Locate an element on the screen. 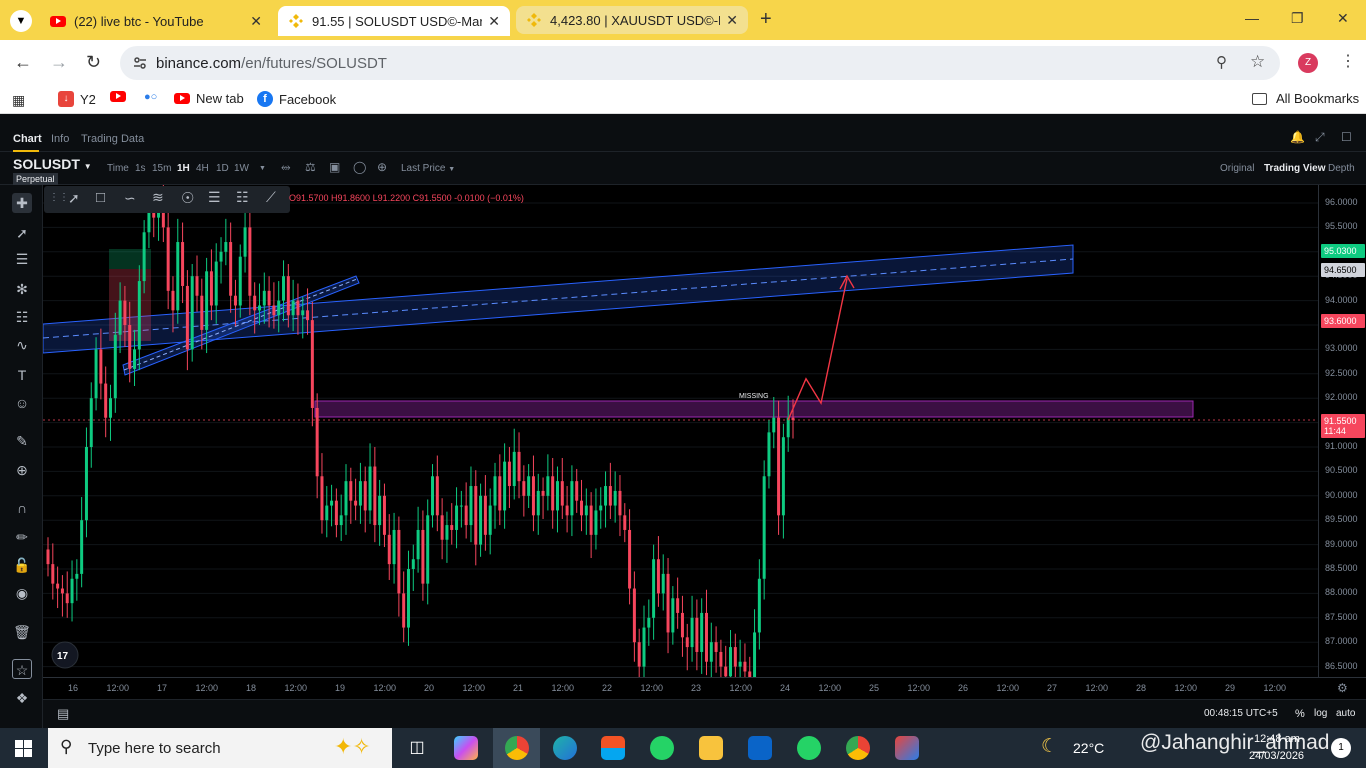  add-icon: ⊕ is located at coordinates (382, 167).